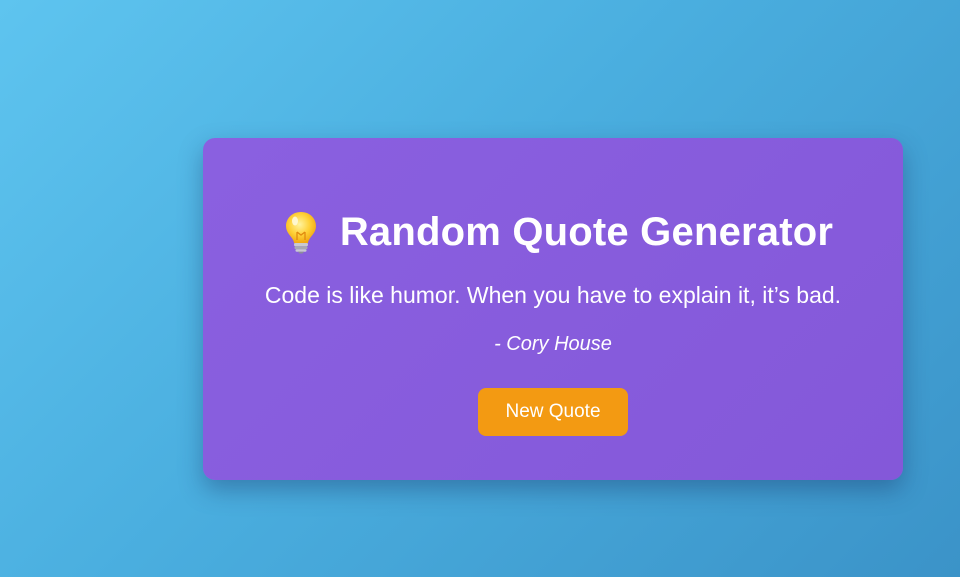 Image resolution: width=960 pixels, height=577 pixels. Describe the element at coordinates (553, 412) in the screenshot. I see `new-quote-button: New Quote` at that location.